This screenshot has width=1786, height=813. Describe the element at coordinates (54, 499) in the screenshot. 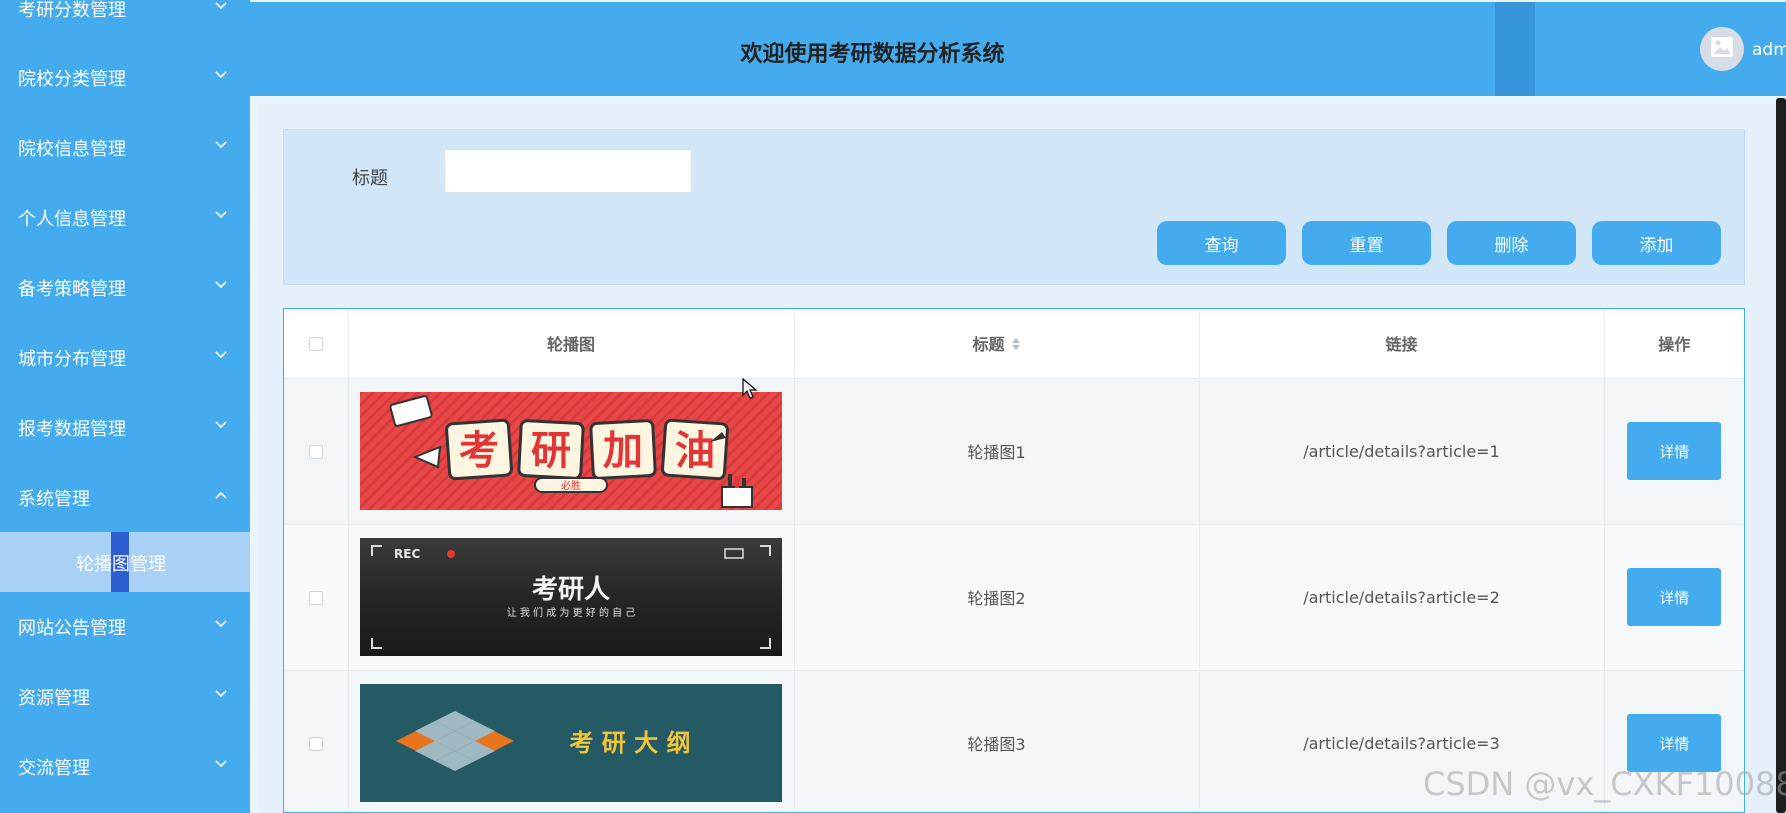

I see `sidebar-item-label: 系统管理` at that location.